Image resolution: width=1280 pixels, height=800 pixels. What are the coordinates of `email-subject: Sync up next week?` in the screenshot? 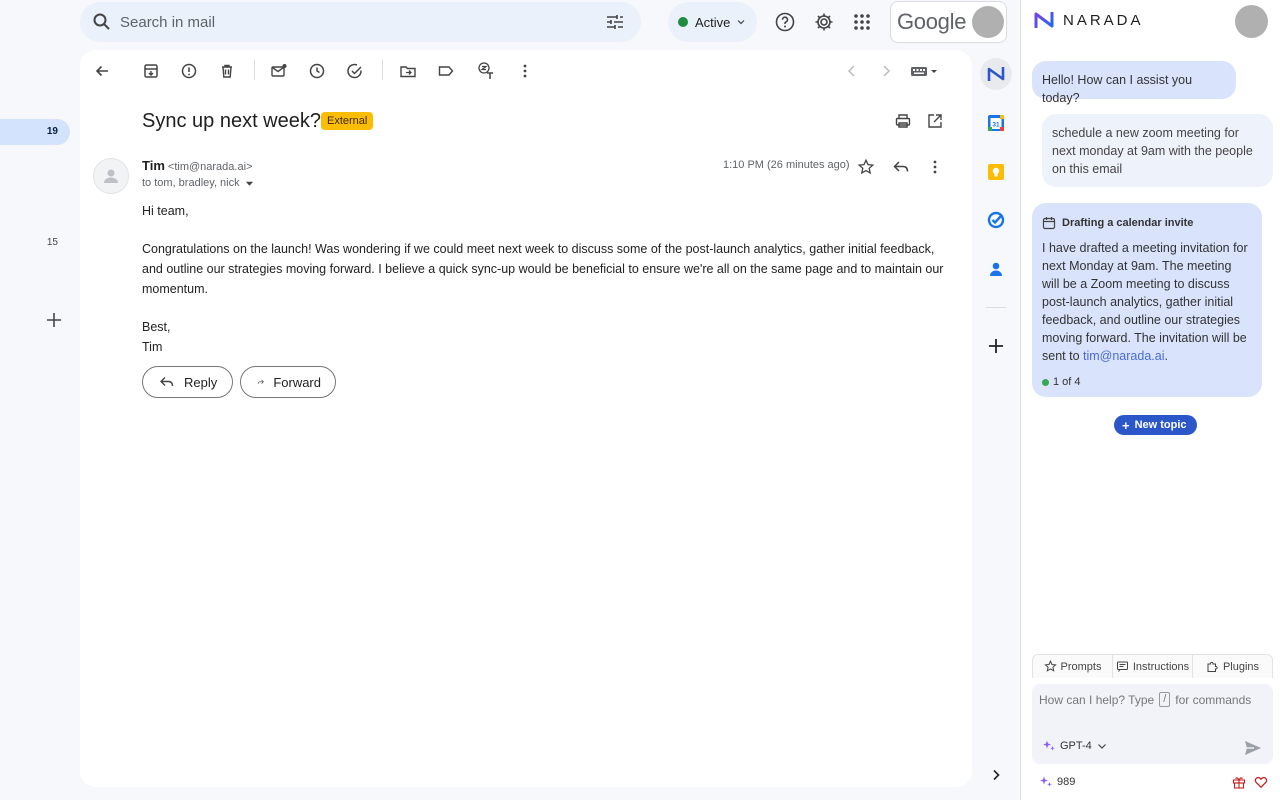 It's located at (231, 121).